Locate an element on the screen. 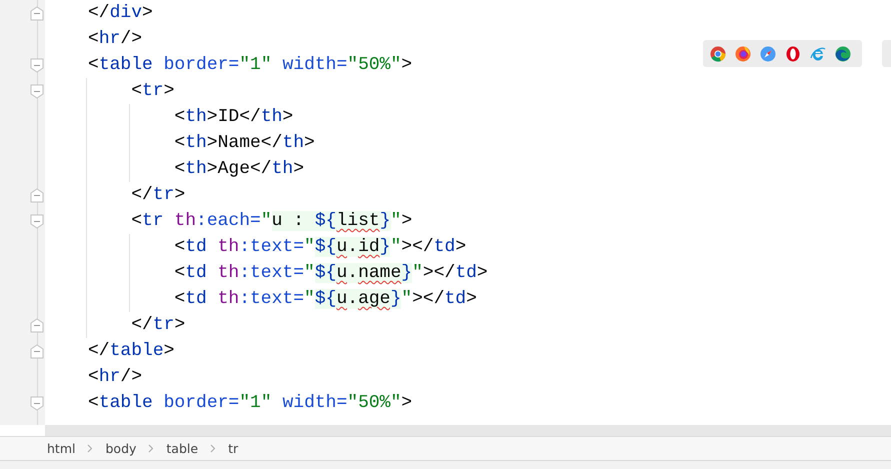  code-line: </div> is located at coordinates (120, 13).